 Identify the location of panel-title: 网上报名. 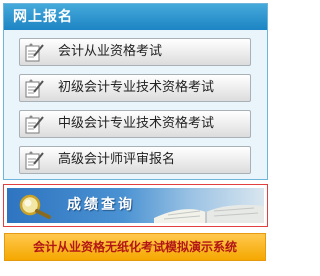
(135, 17).